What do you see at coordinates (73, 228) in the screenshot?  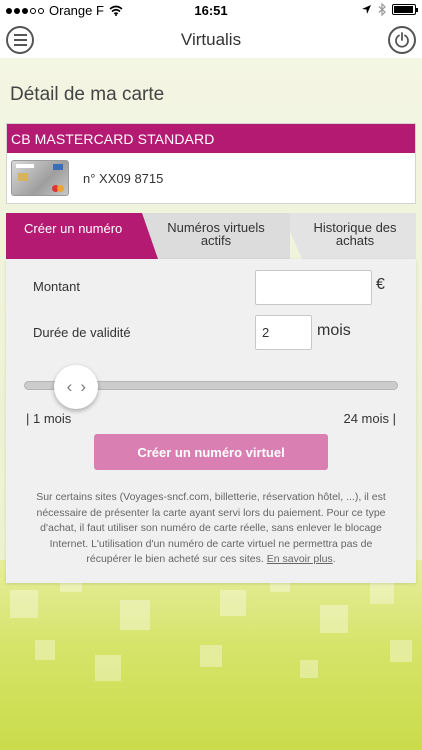 I see `tab-create-number-label: Créer un numéro` at bounding box center [73, 228].